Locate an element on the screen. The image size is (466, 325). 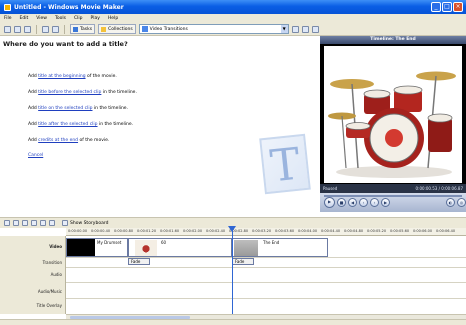
show-storyboard-button: Show Storyboard is located at coordinates (85, 223).